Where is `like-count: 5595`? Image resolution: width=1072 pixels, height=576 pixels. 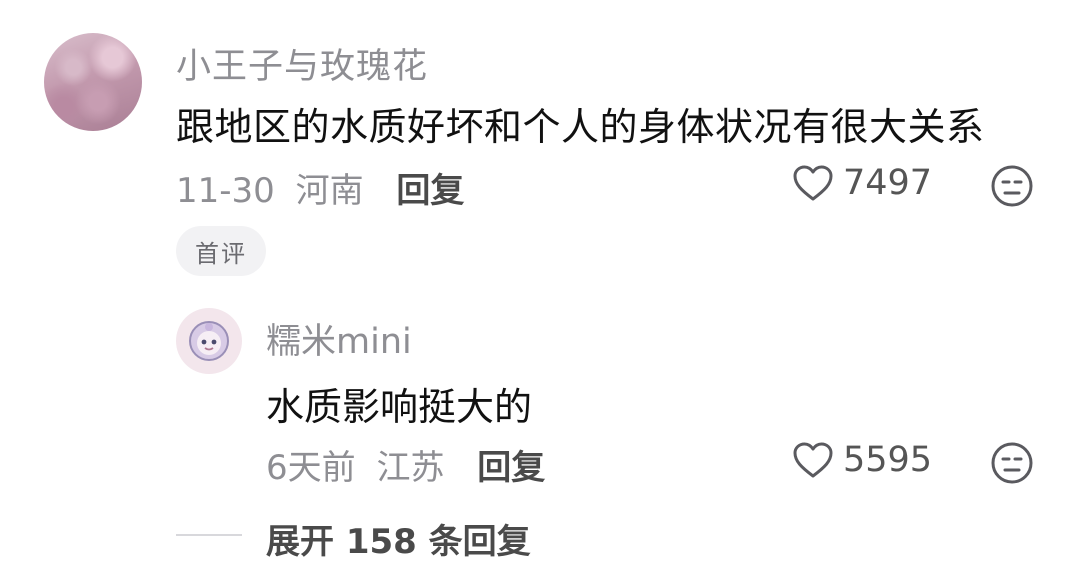
like-count: 5595 is located at coordinates (888, 460).